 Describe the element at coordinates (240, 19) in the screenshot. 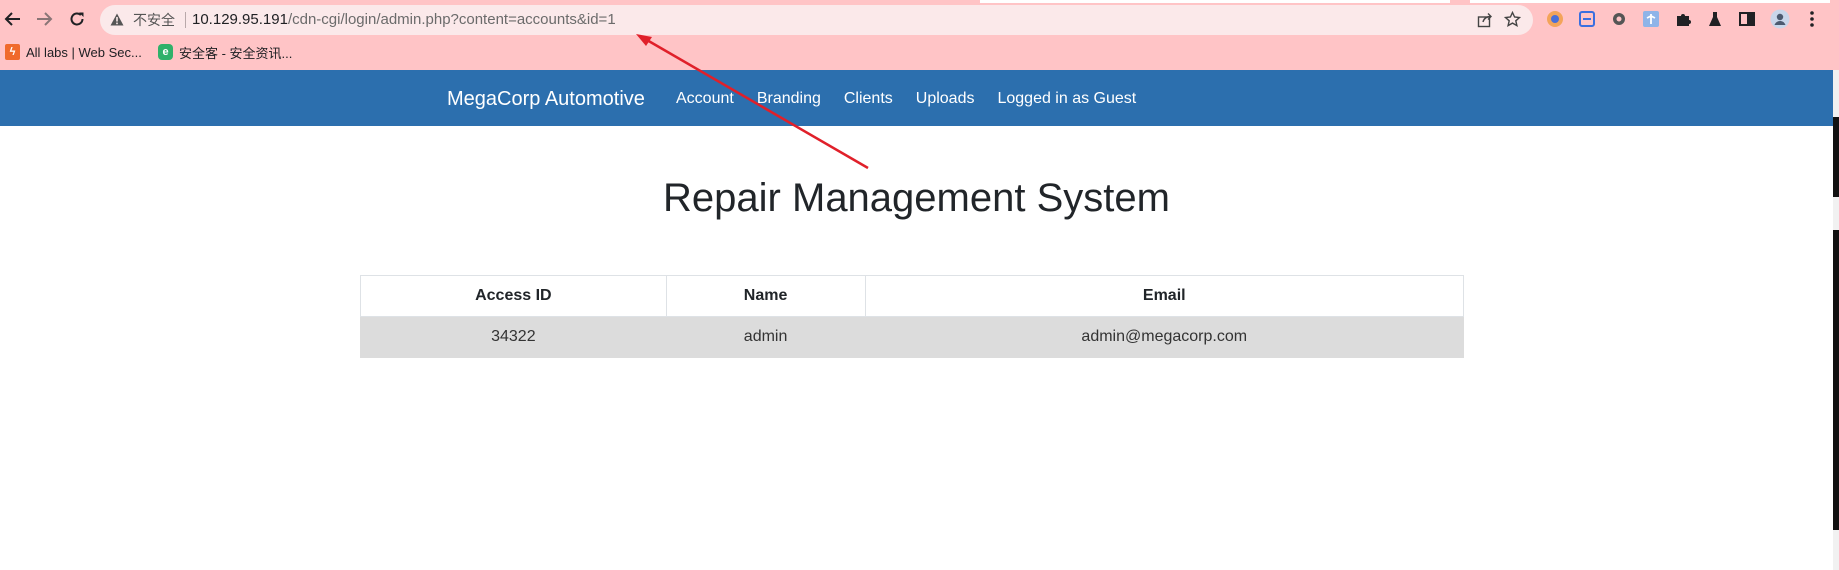

I see `url-host: 10.129.95.191` at that location.